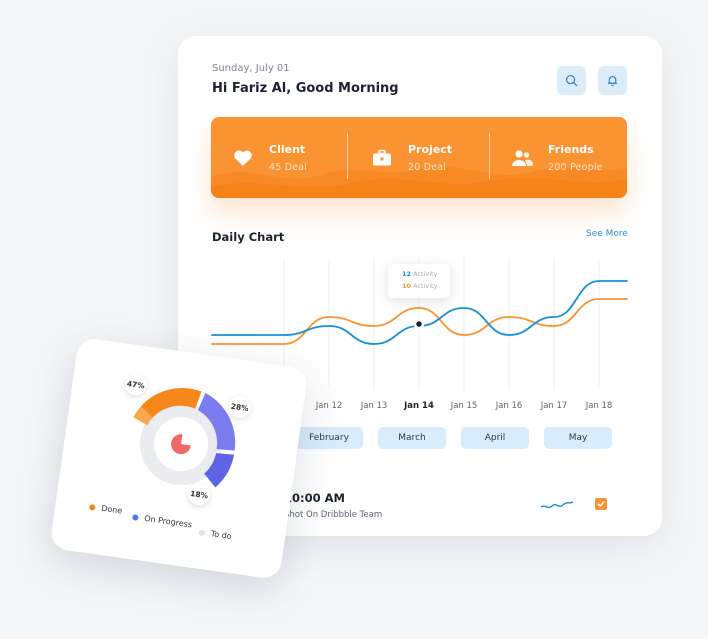  Describe the element at coordinates (305, 88) in the screenshot. I see `greeting-title: Hi Fariz Al, Good Morning` at that location.